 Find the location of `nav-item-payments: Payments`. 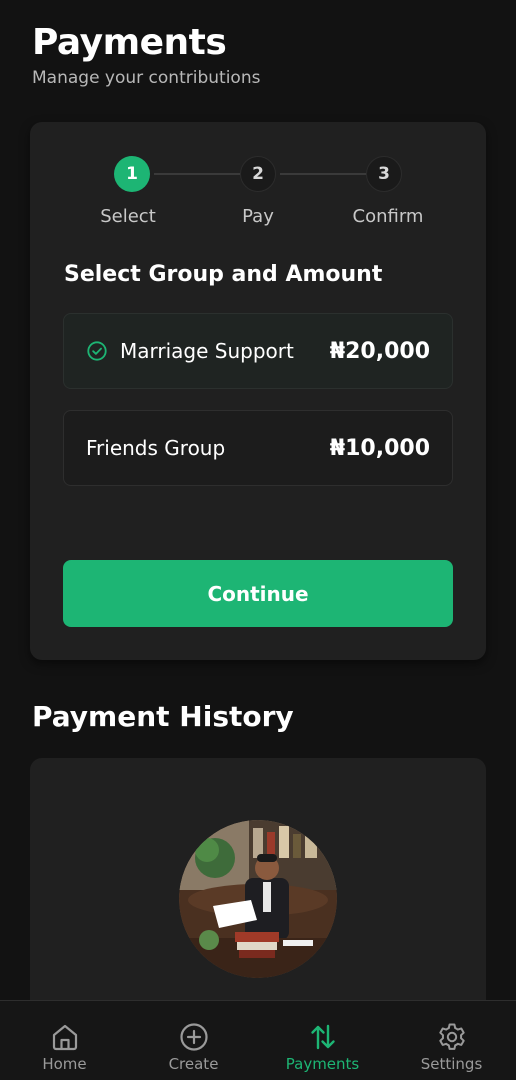

nav-item-payments: Payments is located at coordinates (322, 1040).